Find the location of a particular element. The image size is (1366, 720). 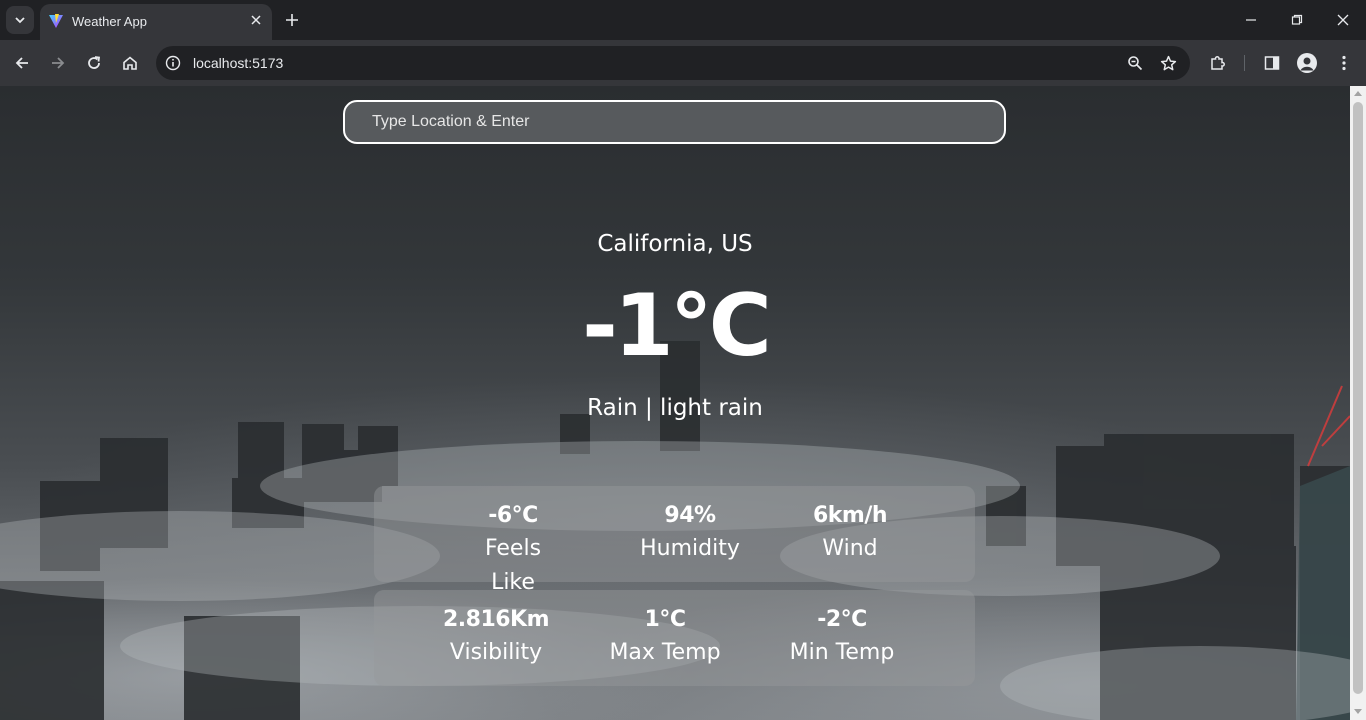

reload-button is located at coordinates (94, 63).